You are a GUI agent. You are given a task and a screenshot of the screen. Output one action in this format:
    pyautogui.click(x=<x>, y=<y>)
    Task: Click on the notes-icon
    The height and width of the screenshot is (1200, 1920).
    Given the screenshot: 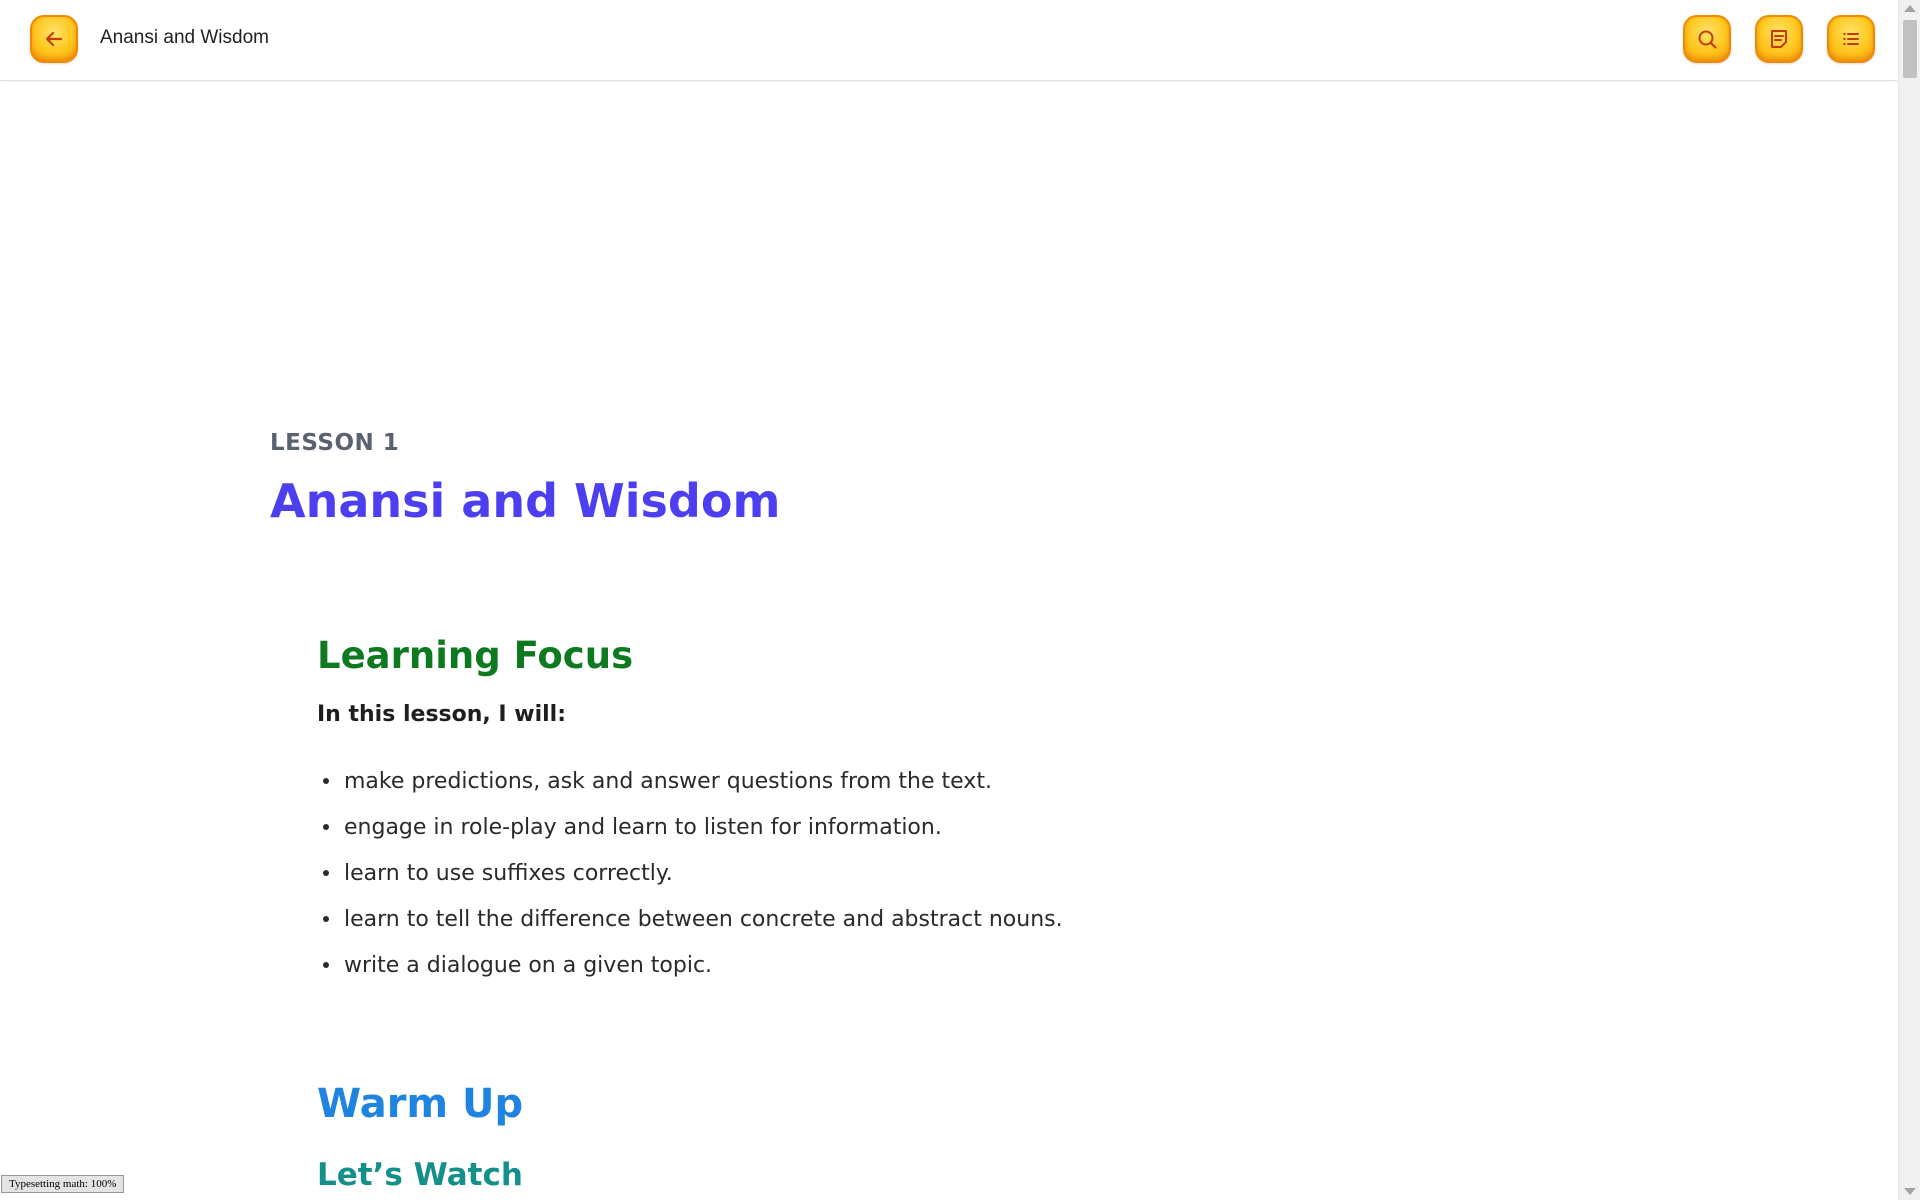 What is the action you would take?
    pyautogui.click(x=1779, y=39)
    